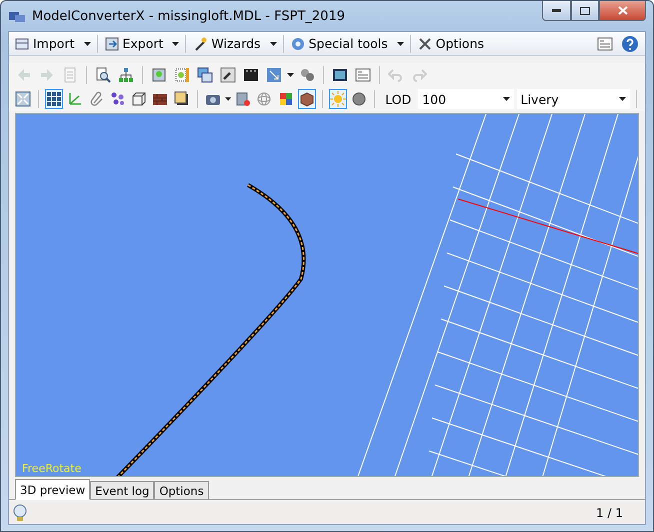 The height and width of the screenshot is (532, 654). Describe the element at coordinates (52, 489) in the screenshot. I see `tab: 3D preview` at that location.